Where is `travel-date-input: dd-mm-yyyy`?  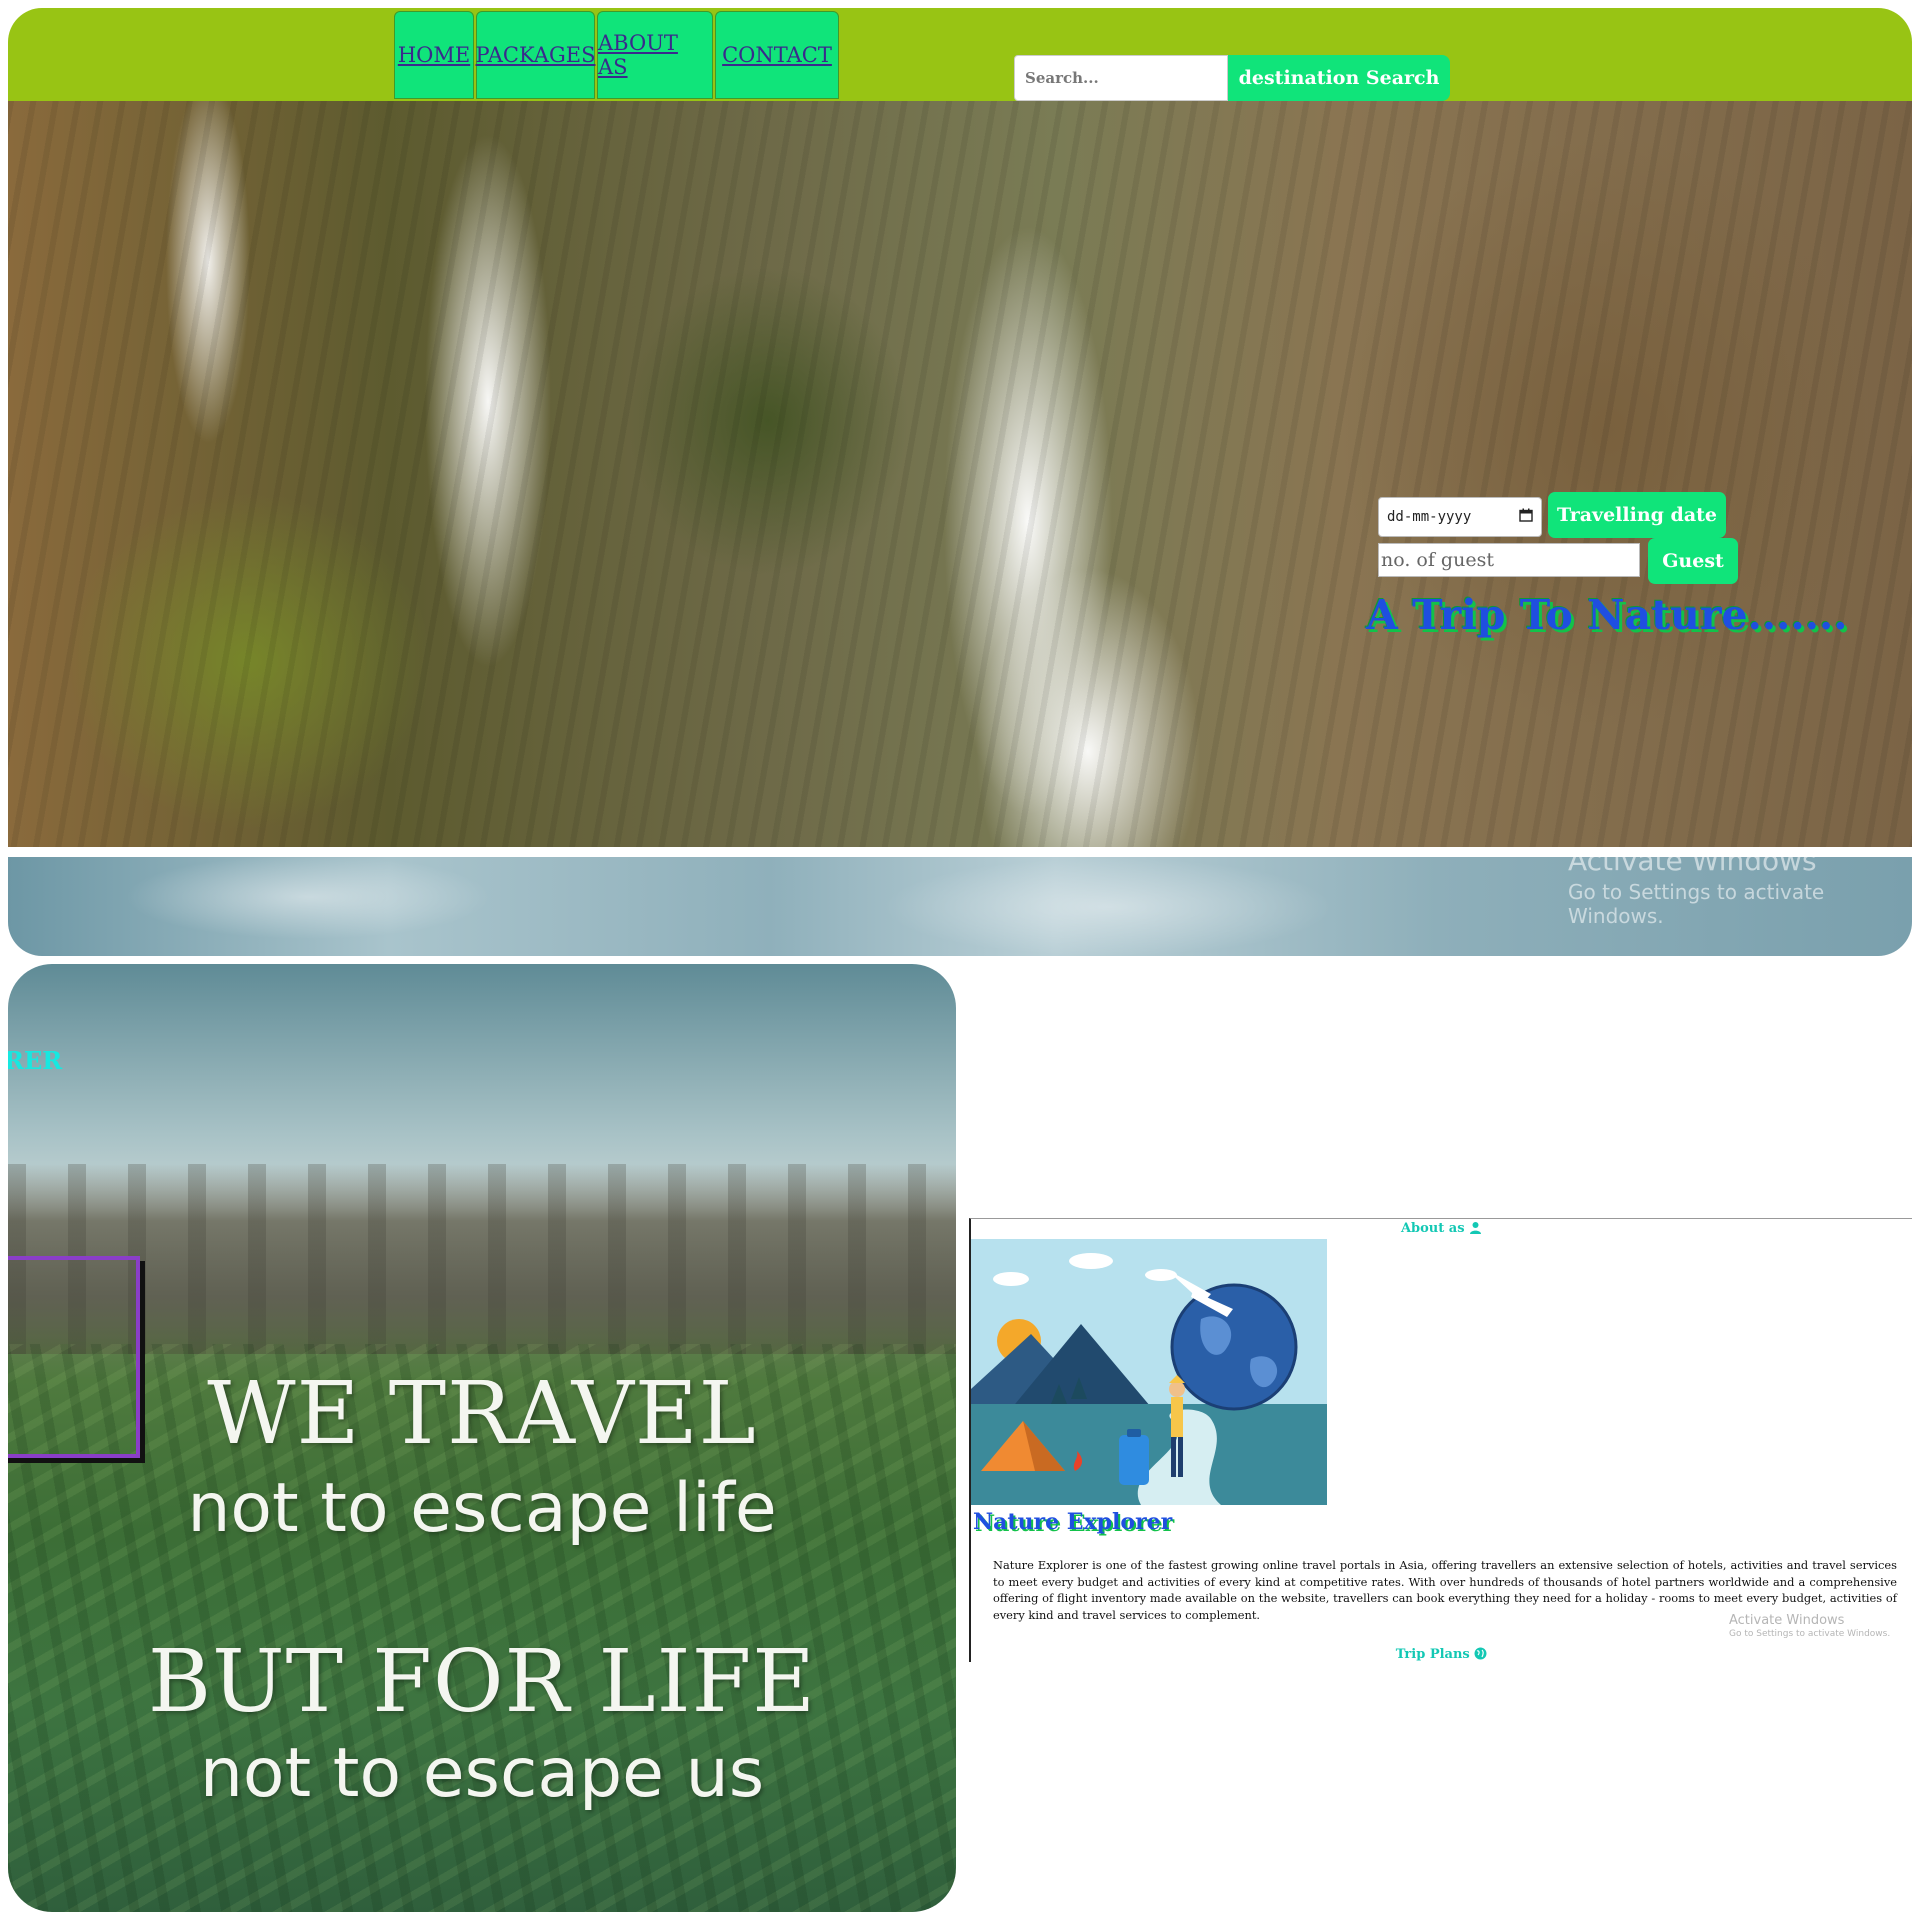 travel-date-input: dd-mm-yyyy is located at coordinates (1460, 517).